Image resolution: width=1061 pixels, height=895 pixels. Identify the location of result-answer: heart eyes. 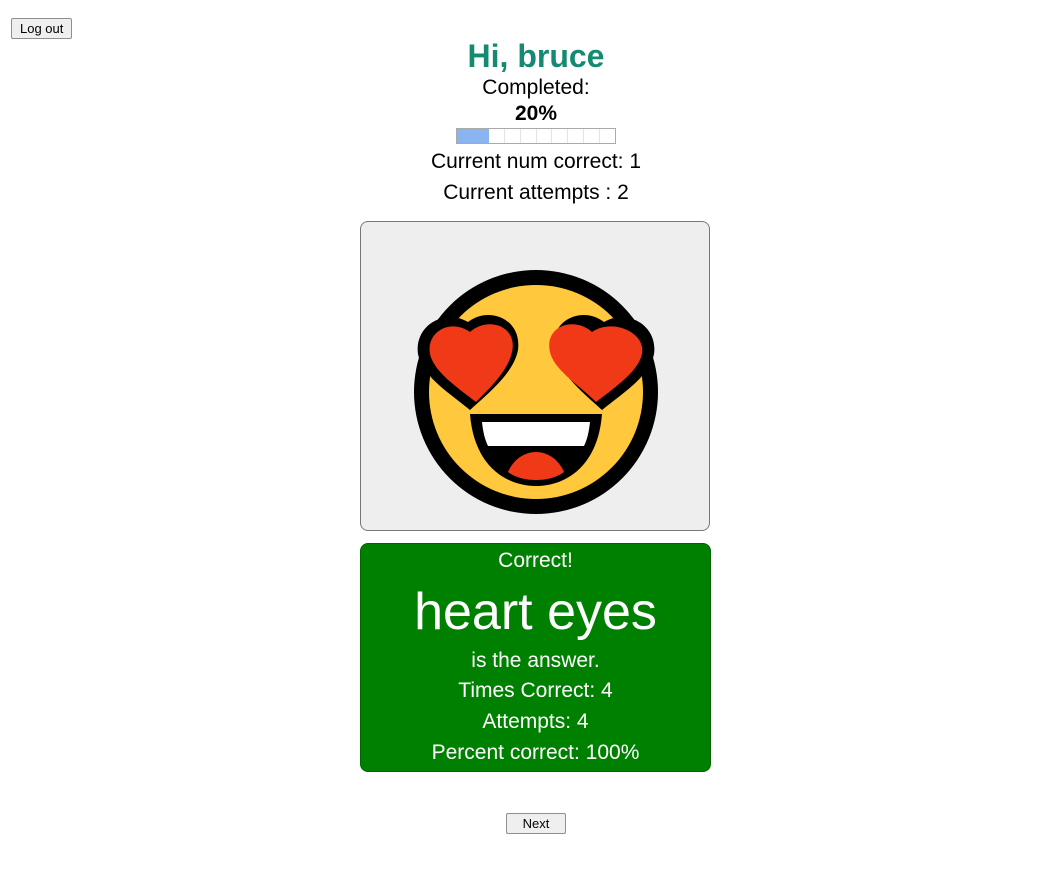
(535, 612).